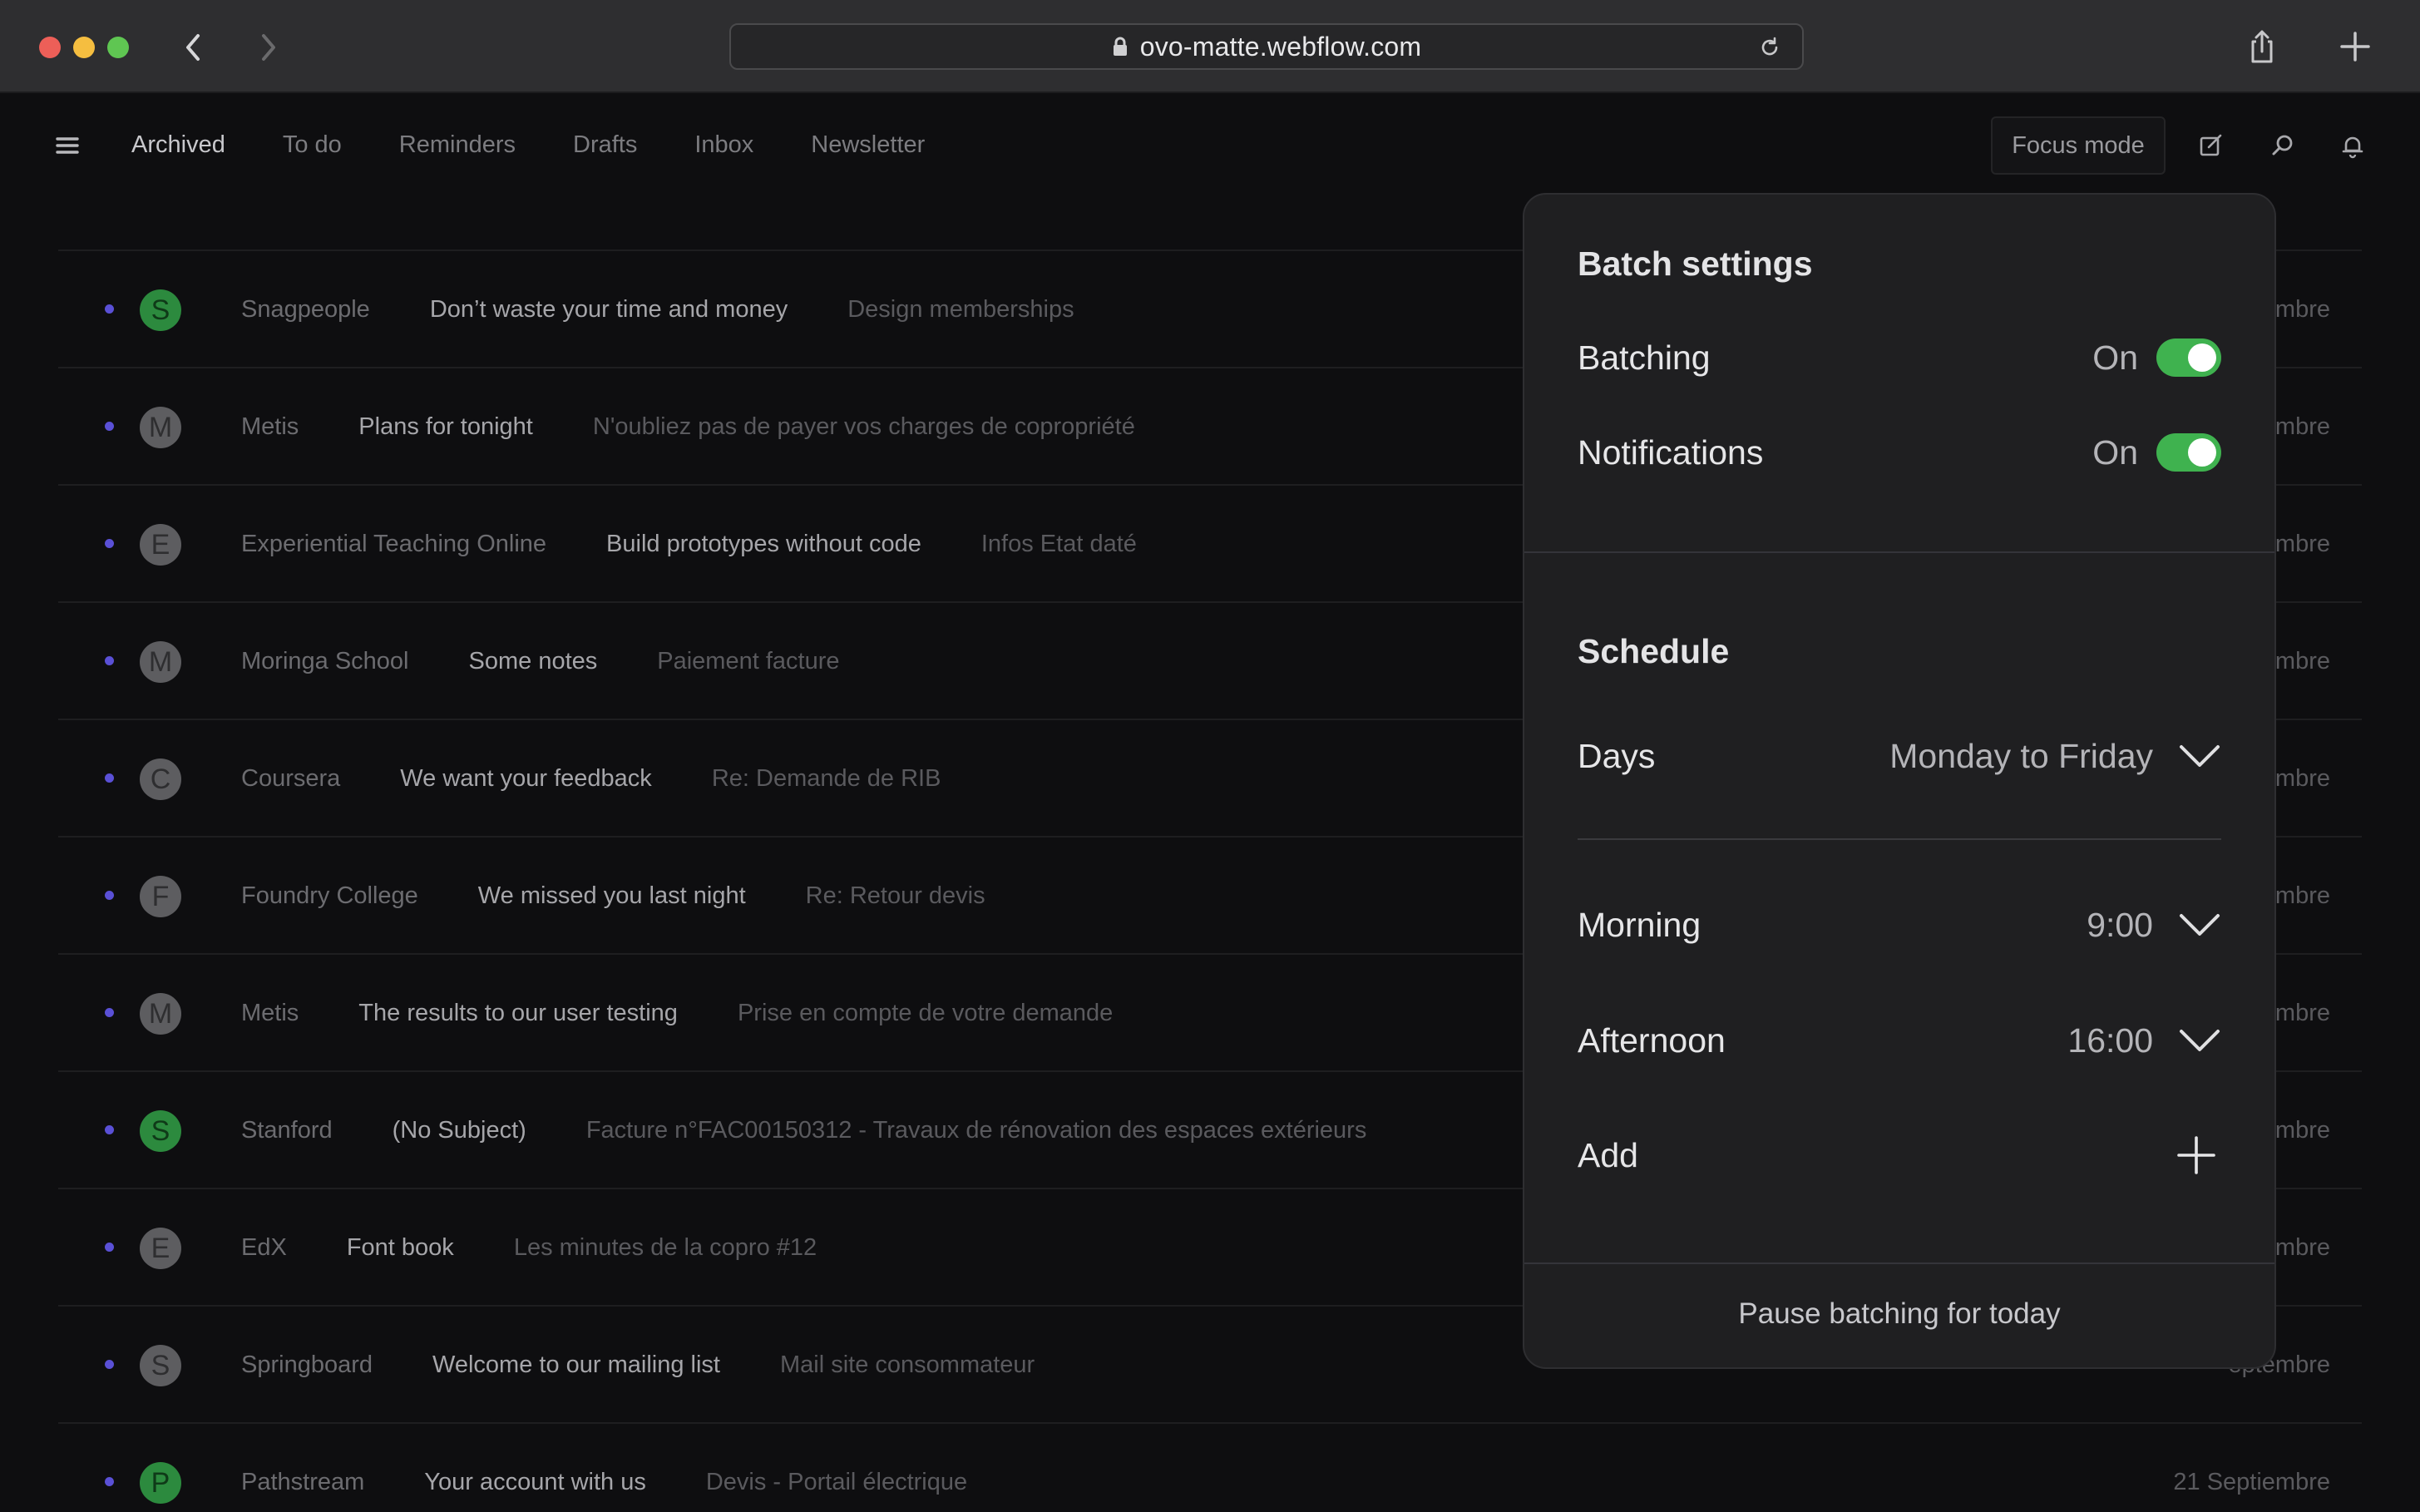 Image resolution: width=2420 pixels, height=1512 pixels. I want to click on email-subject: We missed you last night, so click(611, 895).